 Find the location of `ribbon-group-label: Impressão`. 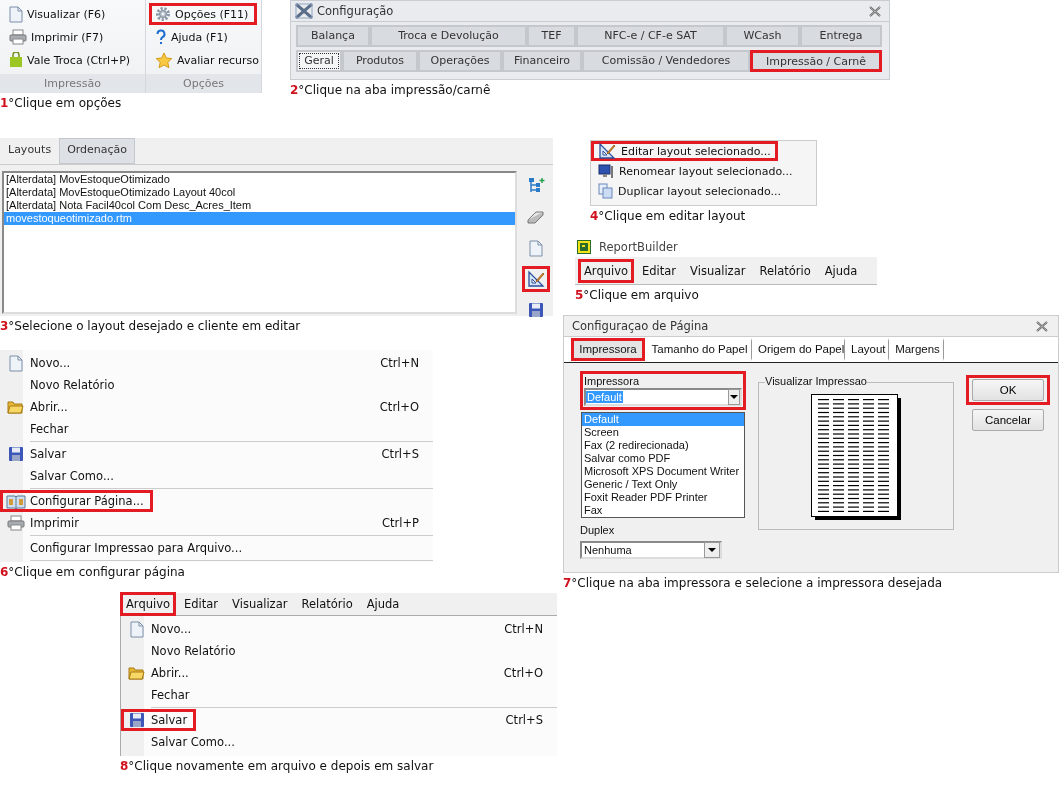

ribbon-group-label: Impressão is located at coordinates (72, 83).